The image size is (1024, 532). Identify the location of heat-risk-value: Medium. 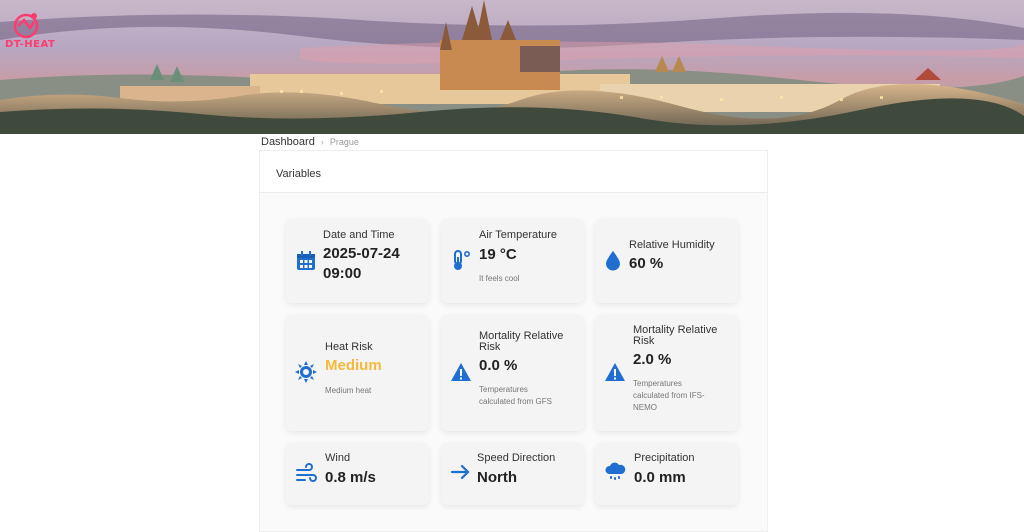
(353, 365).